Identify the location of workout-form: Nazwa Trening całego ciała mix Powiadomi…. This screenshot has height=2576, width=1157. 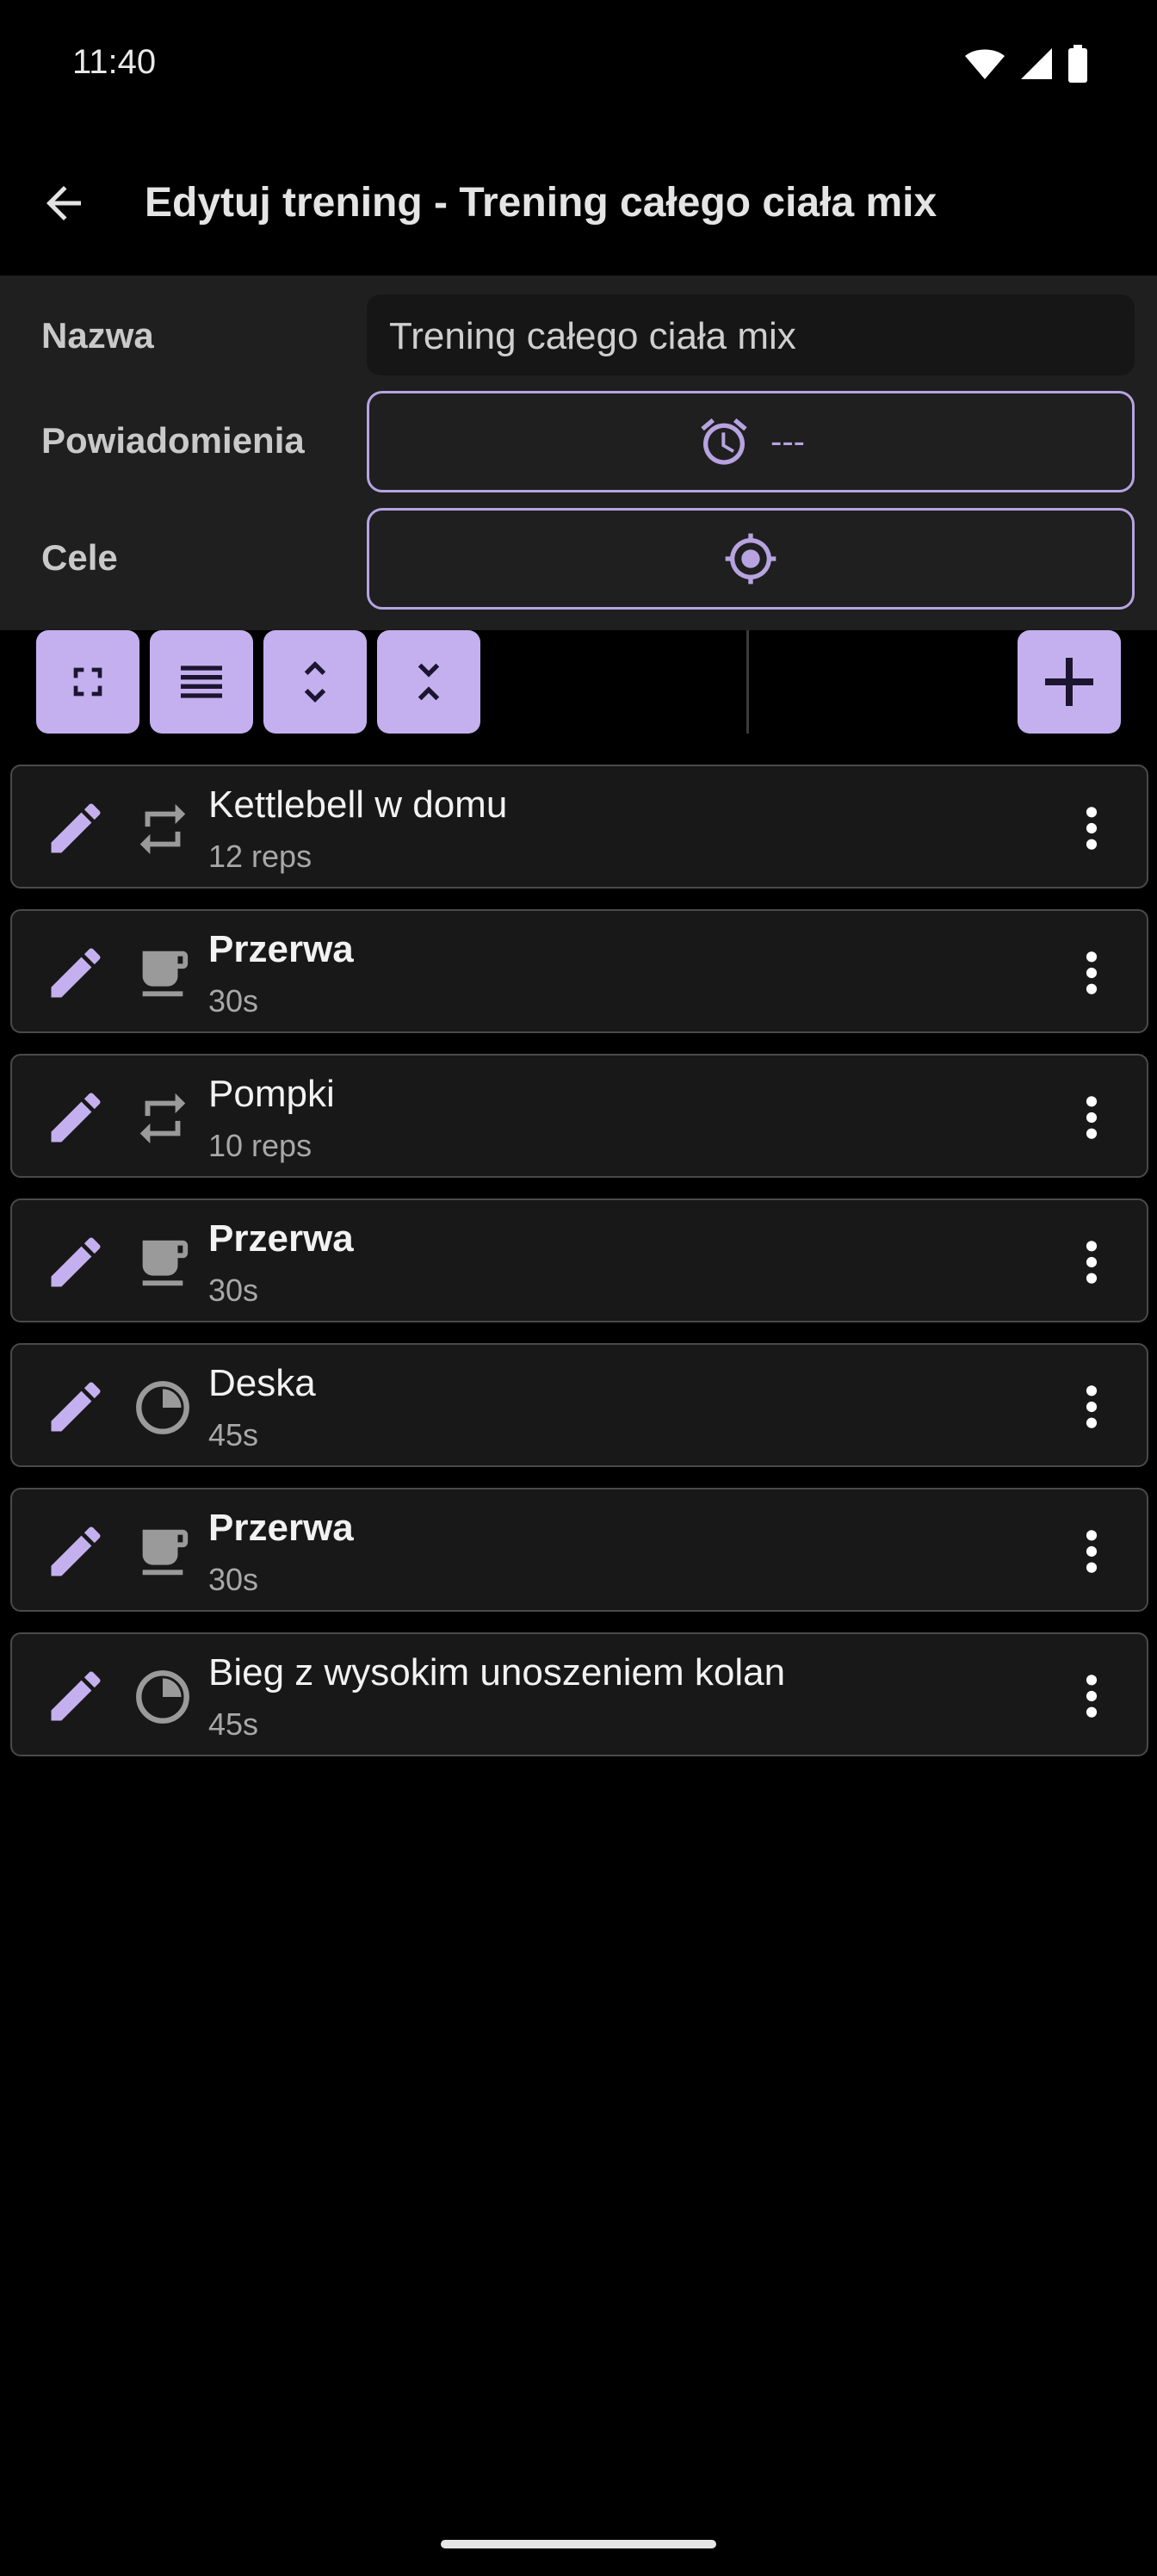
(579, 453).